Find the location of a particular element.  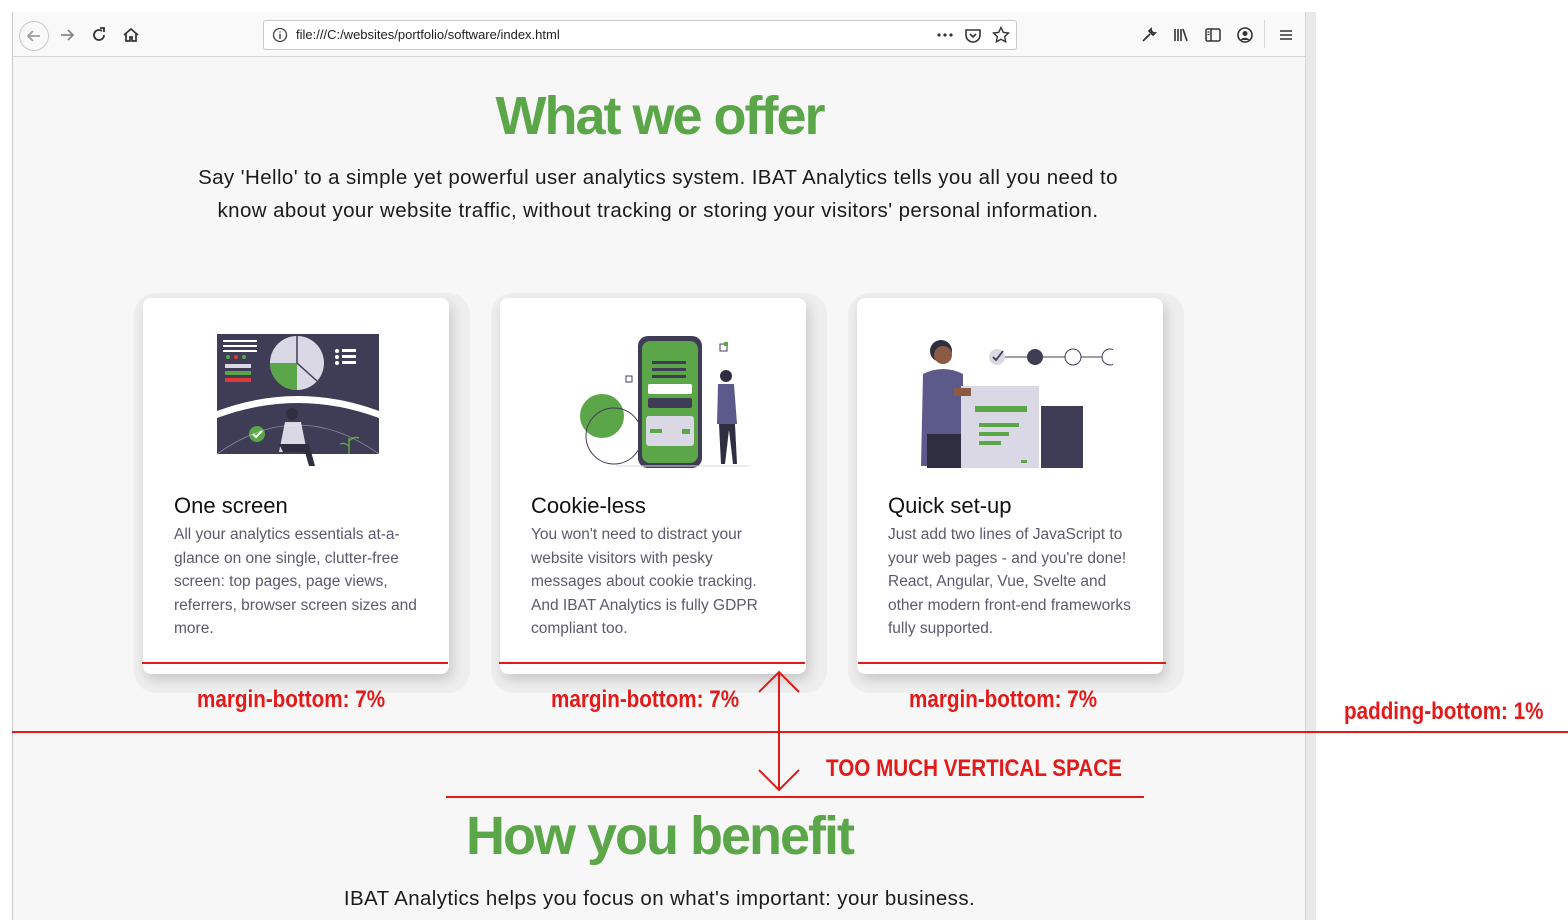

home-icon is located at coordinates (131, 34).